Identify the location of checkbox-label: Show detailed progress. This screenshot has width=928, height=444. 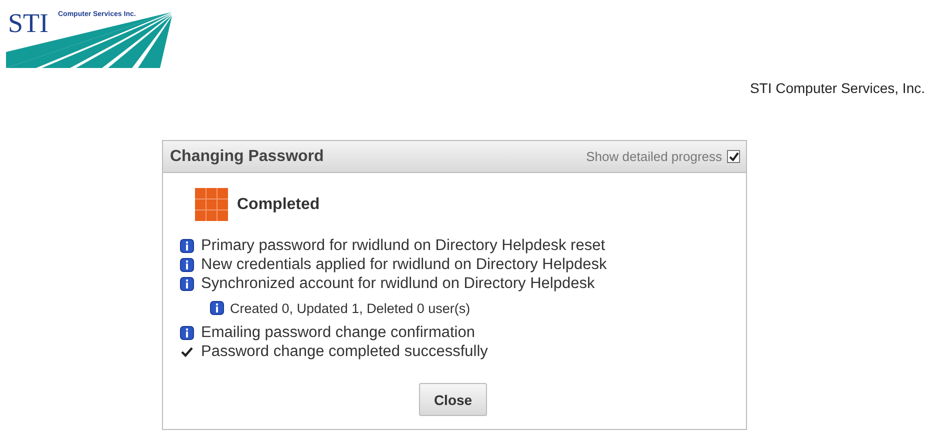
(654, 156).